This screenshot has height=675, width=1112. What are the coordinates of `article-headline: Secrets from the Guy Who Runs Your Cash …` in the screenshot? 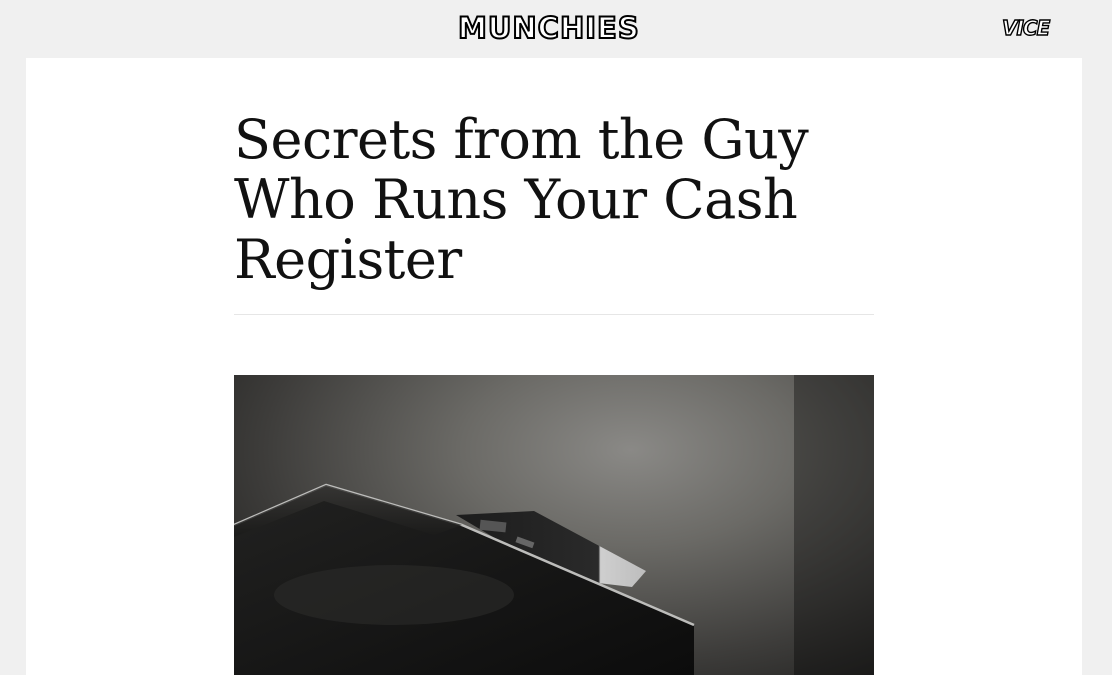 It's located at (521, 199).